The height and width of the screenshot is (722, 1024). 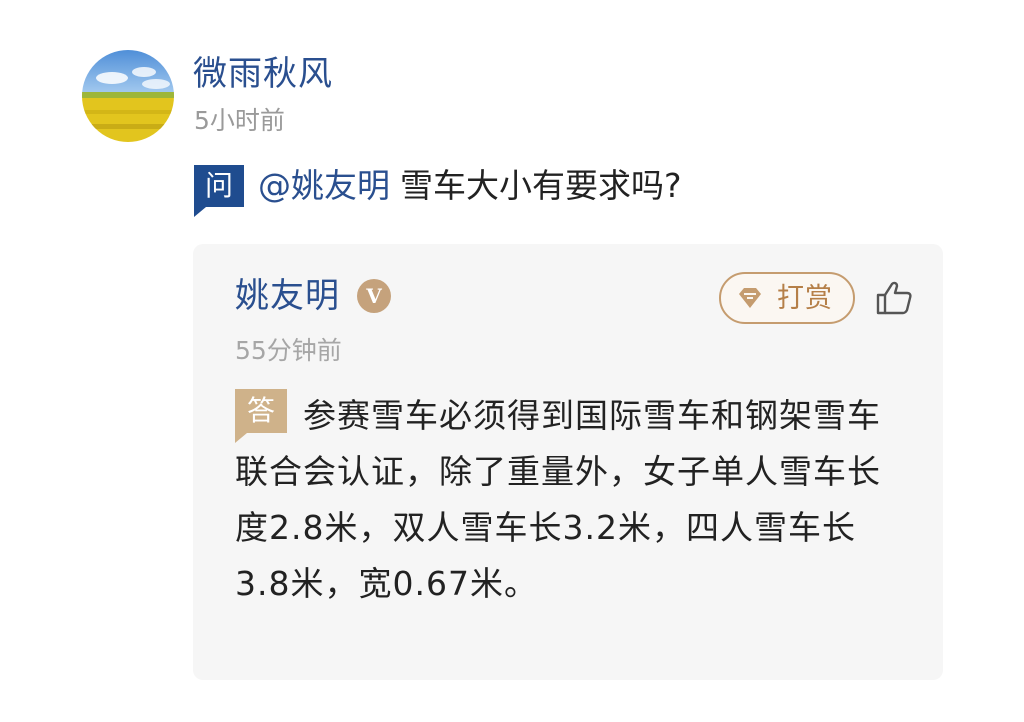 I want to click on avatar-image, so click(x=128, y=96).